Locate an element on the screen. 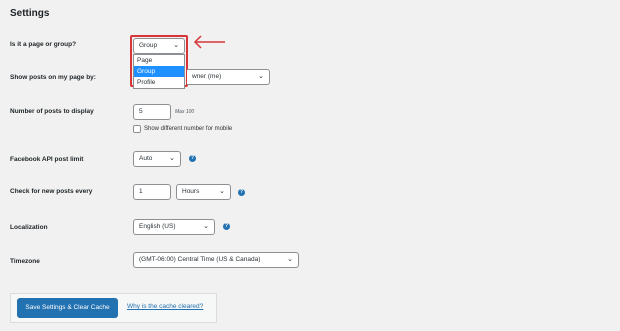 The image size is (620, 331). type-option-group: Group is located at coordinates (159, 71).